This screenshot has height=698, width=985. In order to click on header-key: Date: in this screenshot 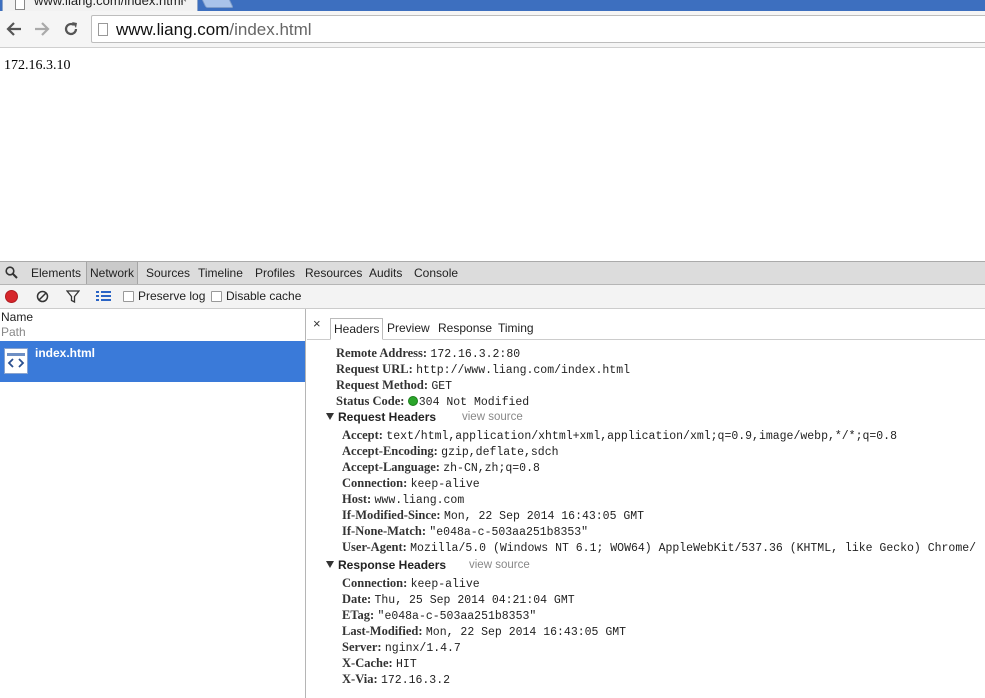, I will do `click(357, 599)`.